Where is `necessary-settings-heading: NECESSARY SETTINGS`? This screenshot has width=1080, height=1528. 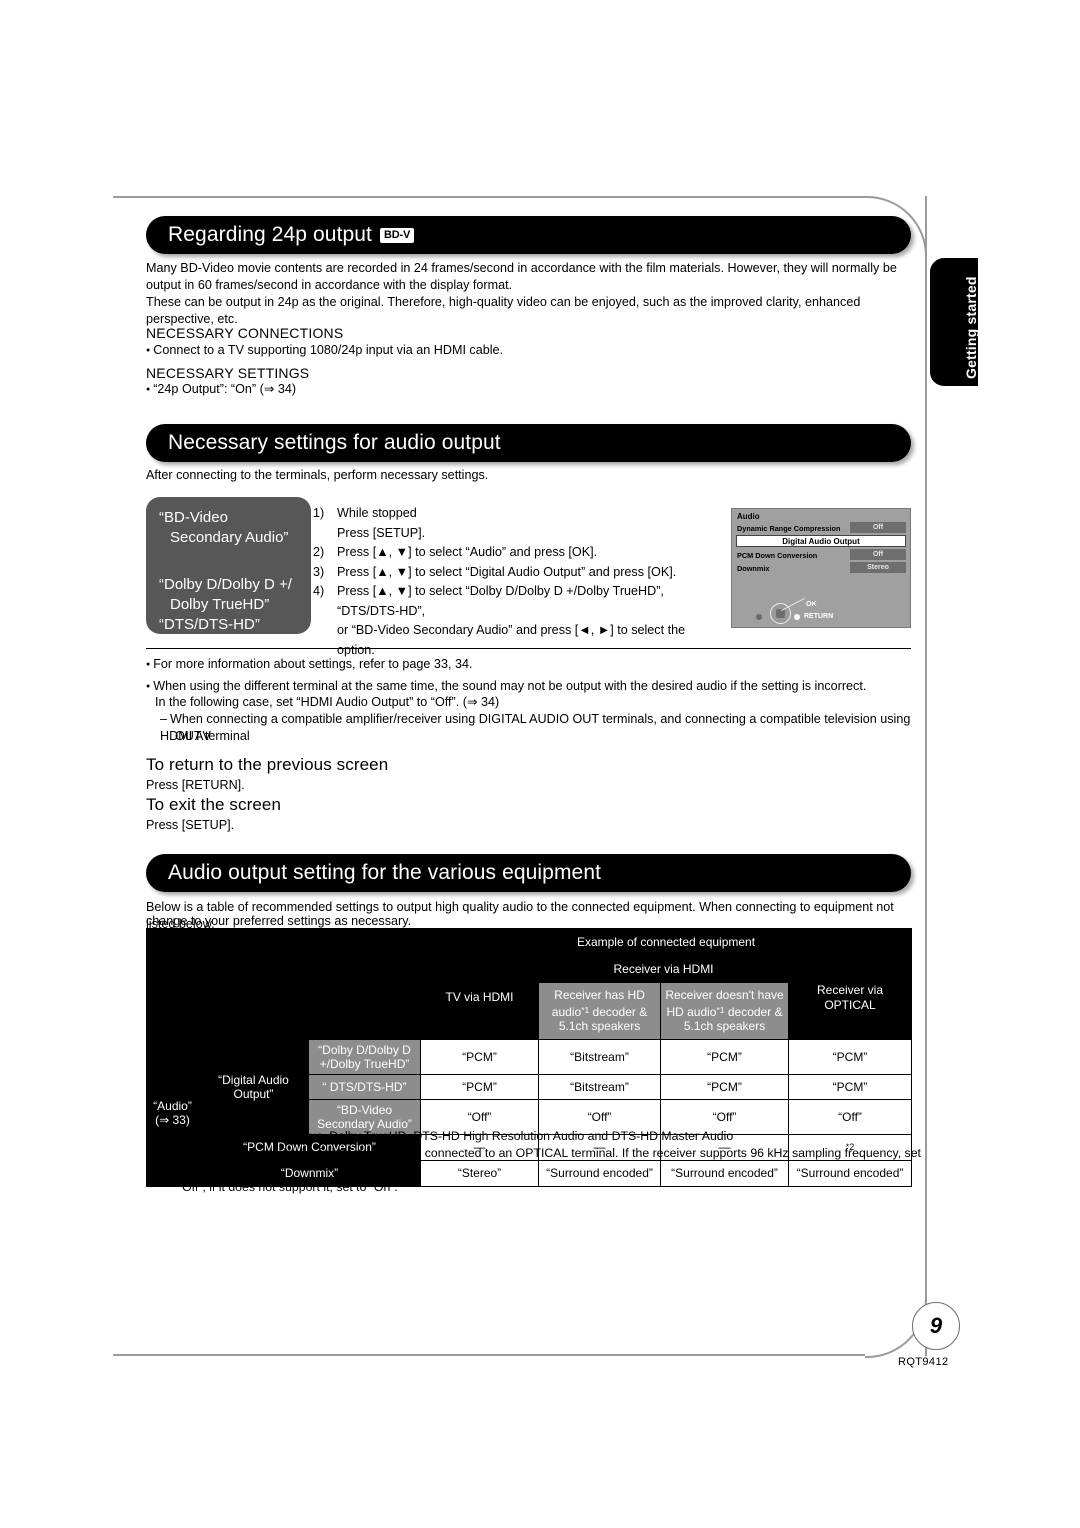 necessary-settings-heading: NECESSARY SETTINGS is located at coordinates (228, 373).